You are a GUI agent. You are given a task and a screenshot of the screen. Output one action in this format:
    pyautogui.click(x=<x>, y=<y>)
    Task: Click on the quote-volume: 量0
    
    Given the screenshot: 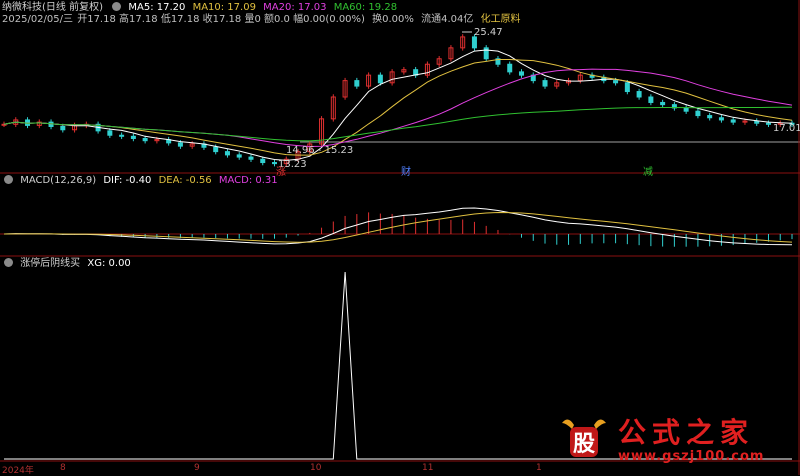 What is the action you would take?
    pyautogui.click(x=252, y=19)
    